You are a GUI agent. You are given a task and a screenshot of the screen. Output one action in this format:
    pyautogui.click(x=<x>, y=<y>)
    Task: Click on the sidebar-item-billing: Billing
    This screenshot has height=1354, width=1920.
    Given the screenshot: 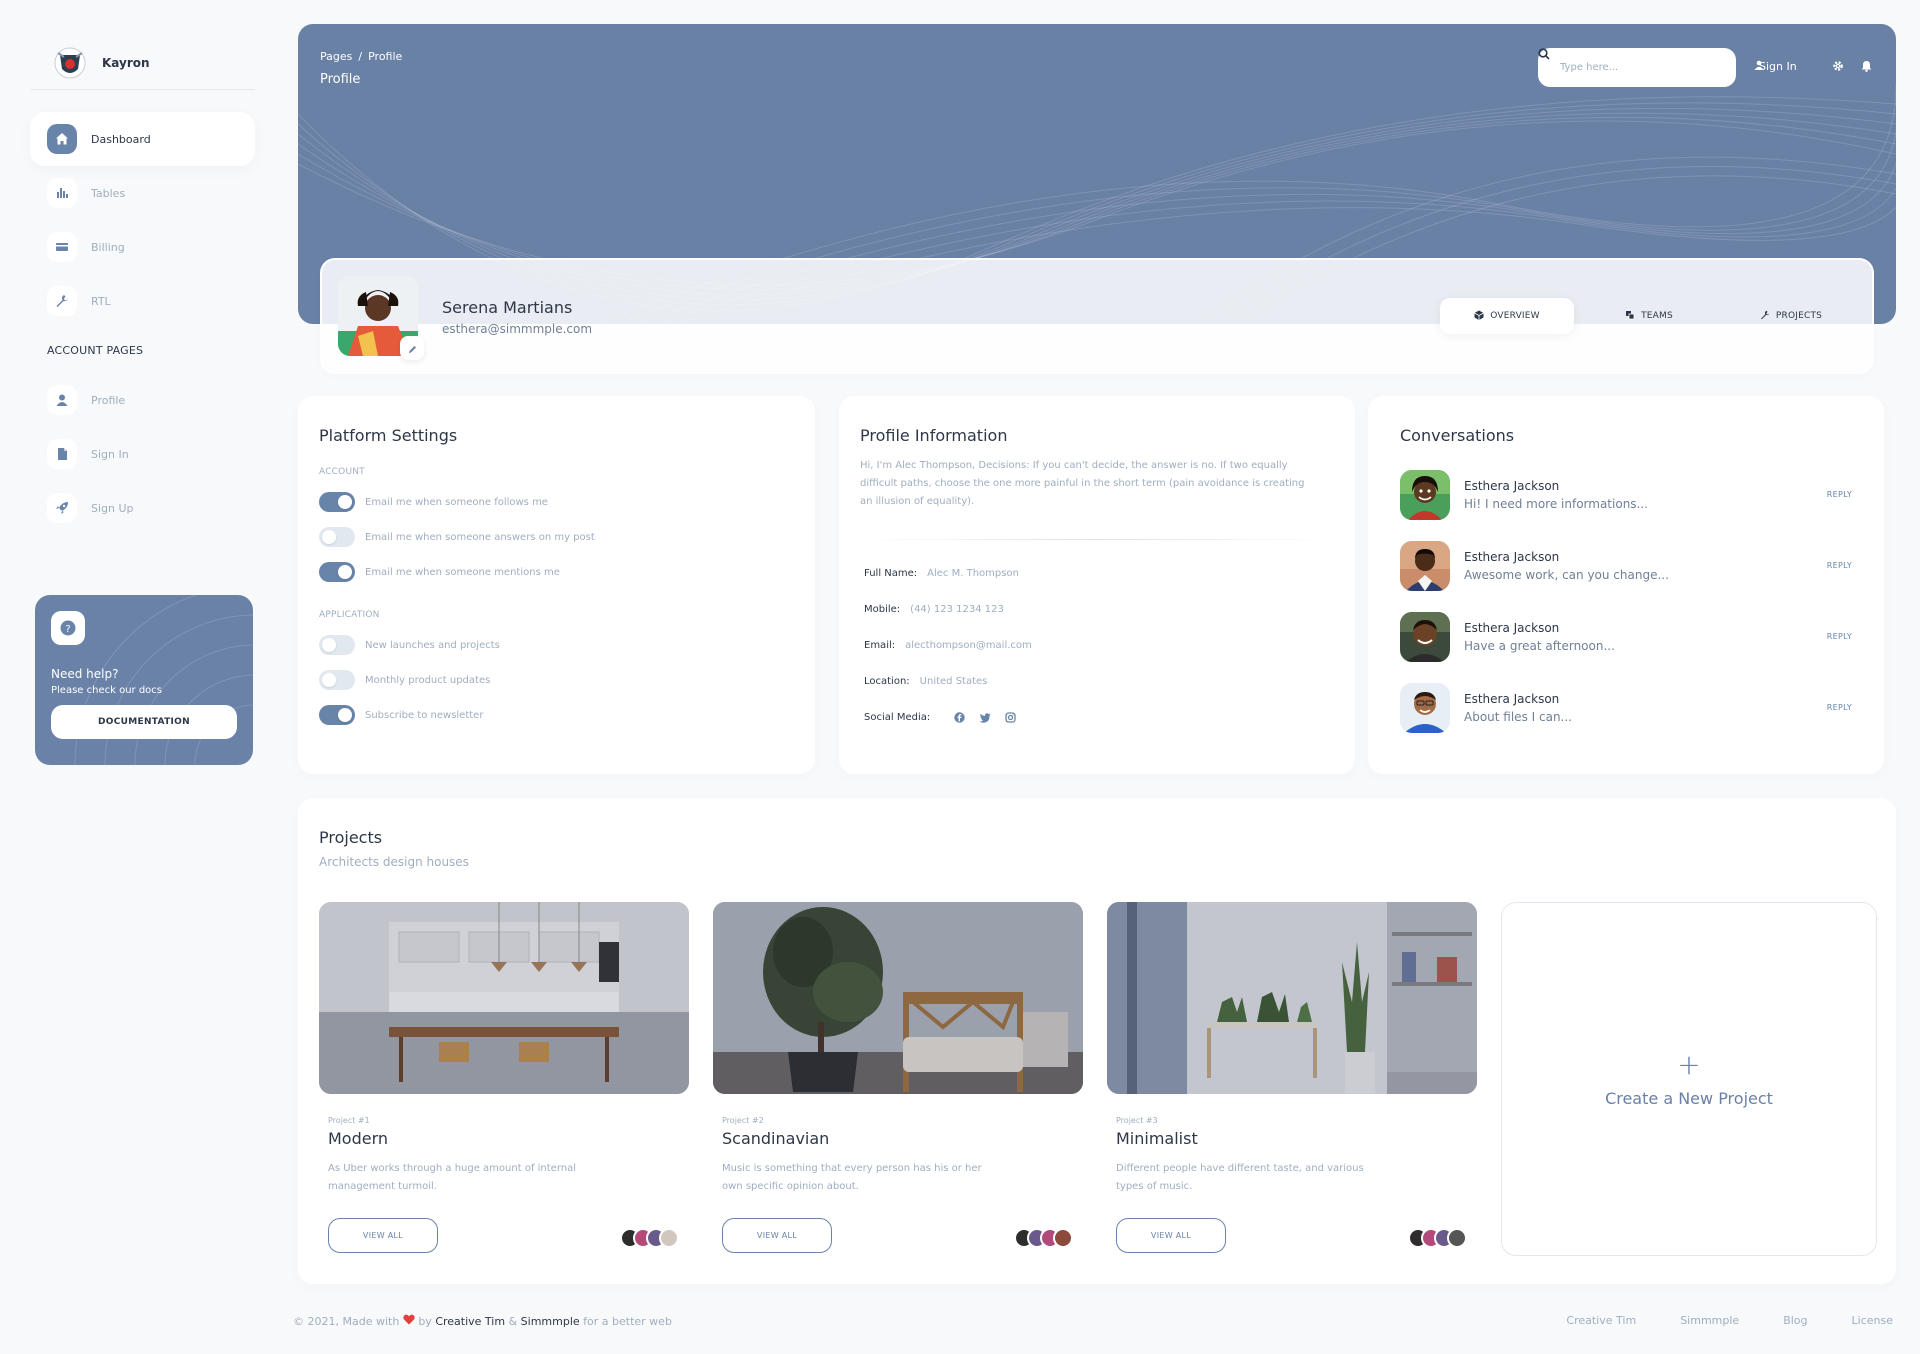 What is the action you would take?
    pyautogui.click(x=142, y=247)
    